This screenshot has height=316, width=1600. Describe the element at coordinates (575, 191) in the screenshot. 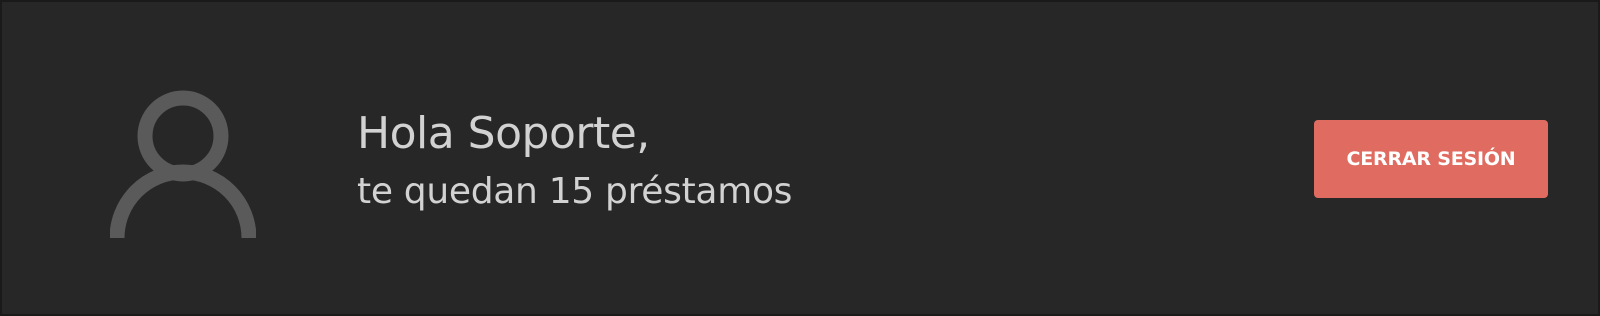

I see `loans-remaining-text: te quedan 15 préstamos` at that location.